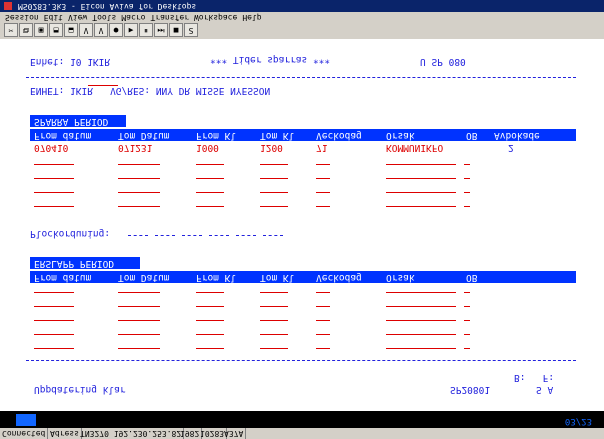 The width and height of the screenshot is (604, 439). What do you see at coordinates (56, 30) in the screenshot?
I see `toolbar-button: ⬒` at bounding box center [56, 30].